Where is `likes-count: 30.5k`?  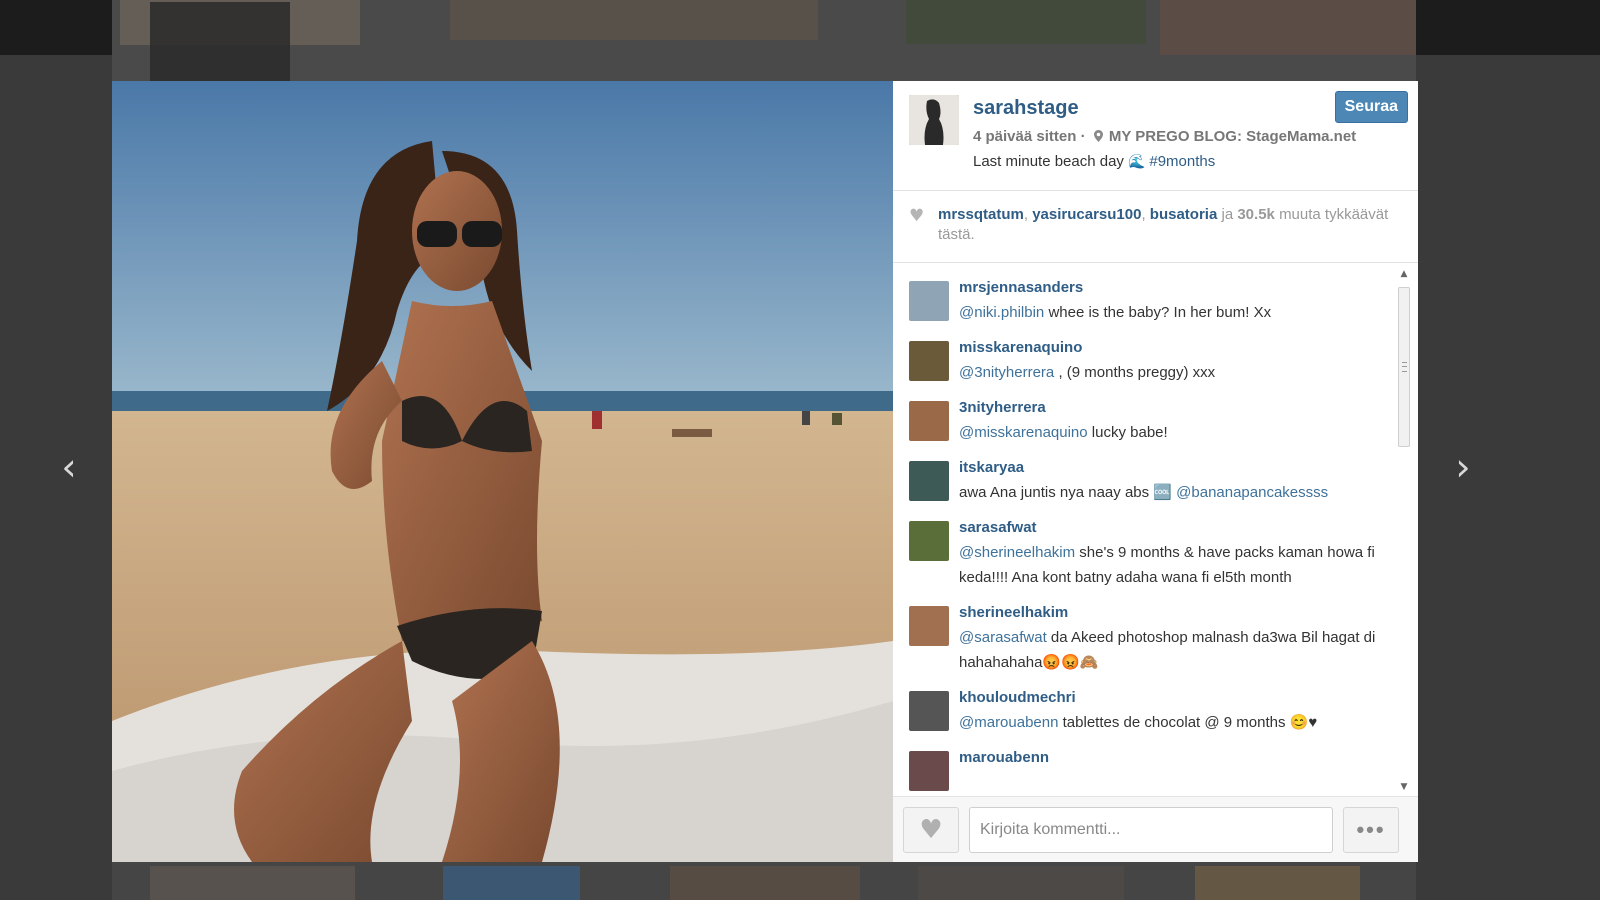
likes-count: 30.5k is located at coordinates (1256, 214).